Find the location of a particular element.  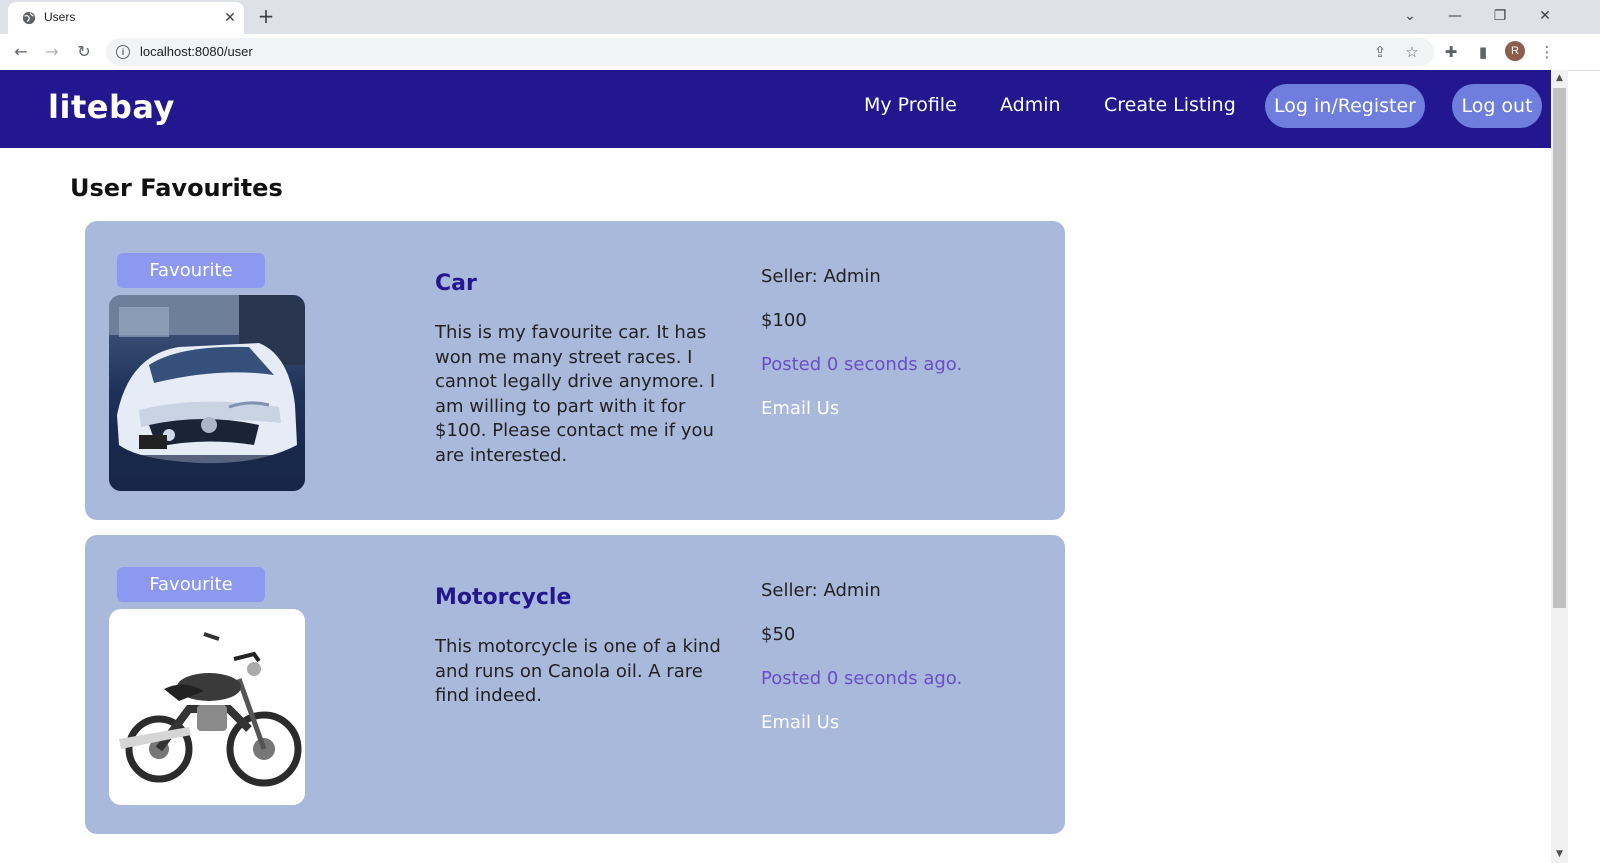

url-text: localhost:8080/user is located at coordinates (196, 51).